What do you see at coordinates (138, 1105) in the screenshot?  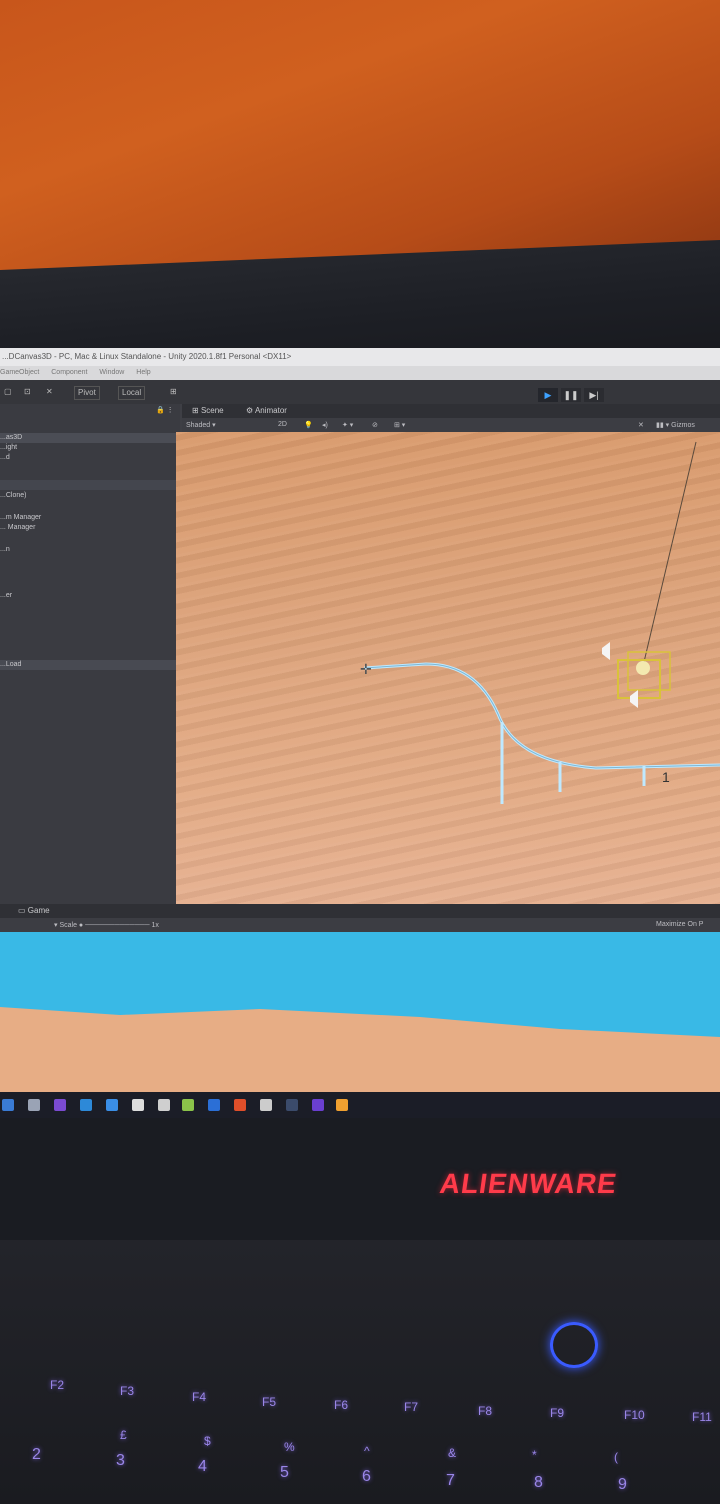 I see `unity-icon` at bounding box center [138, 1105].